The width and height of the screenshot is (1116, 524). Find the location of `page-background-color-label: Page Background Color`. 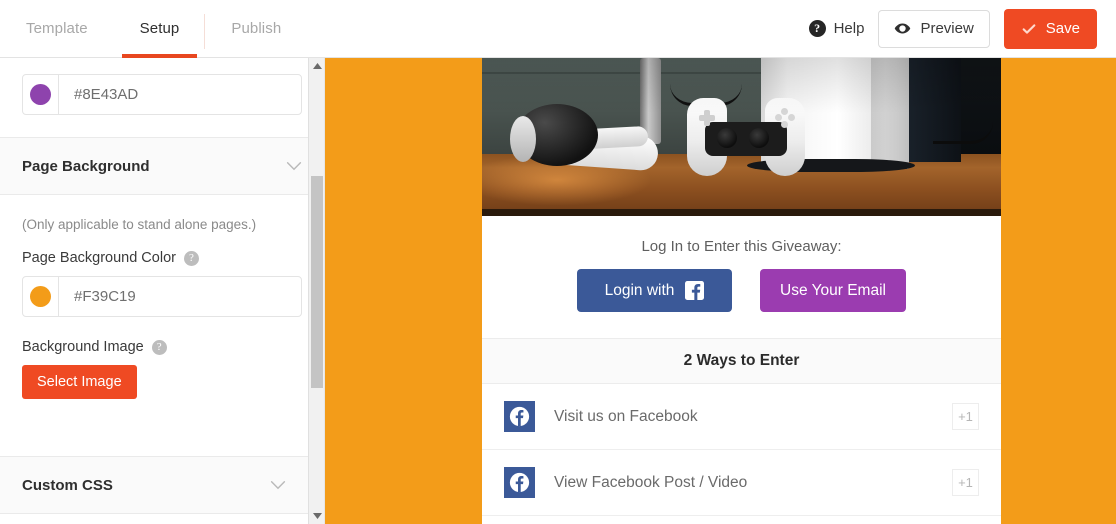

page-background-color-label: Page Background Color is located at coordinates (99, 258).